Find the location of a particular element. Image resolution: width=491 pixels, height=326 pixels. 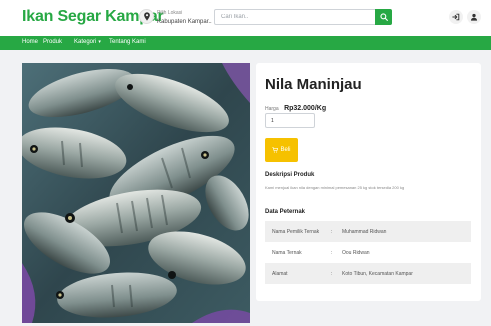

spec-value: Koto Tibun, Kecamatan Kampar is located at coordinates (377, 274).